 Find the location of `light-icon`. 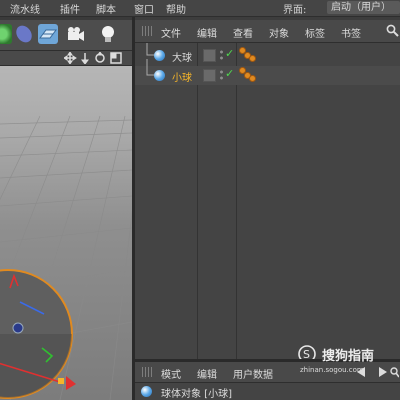

light-icon is located at coordinates (108, 34).